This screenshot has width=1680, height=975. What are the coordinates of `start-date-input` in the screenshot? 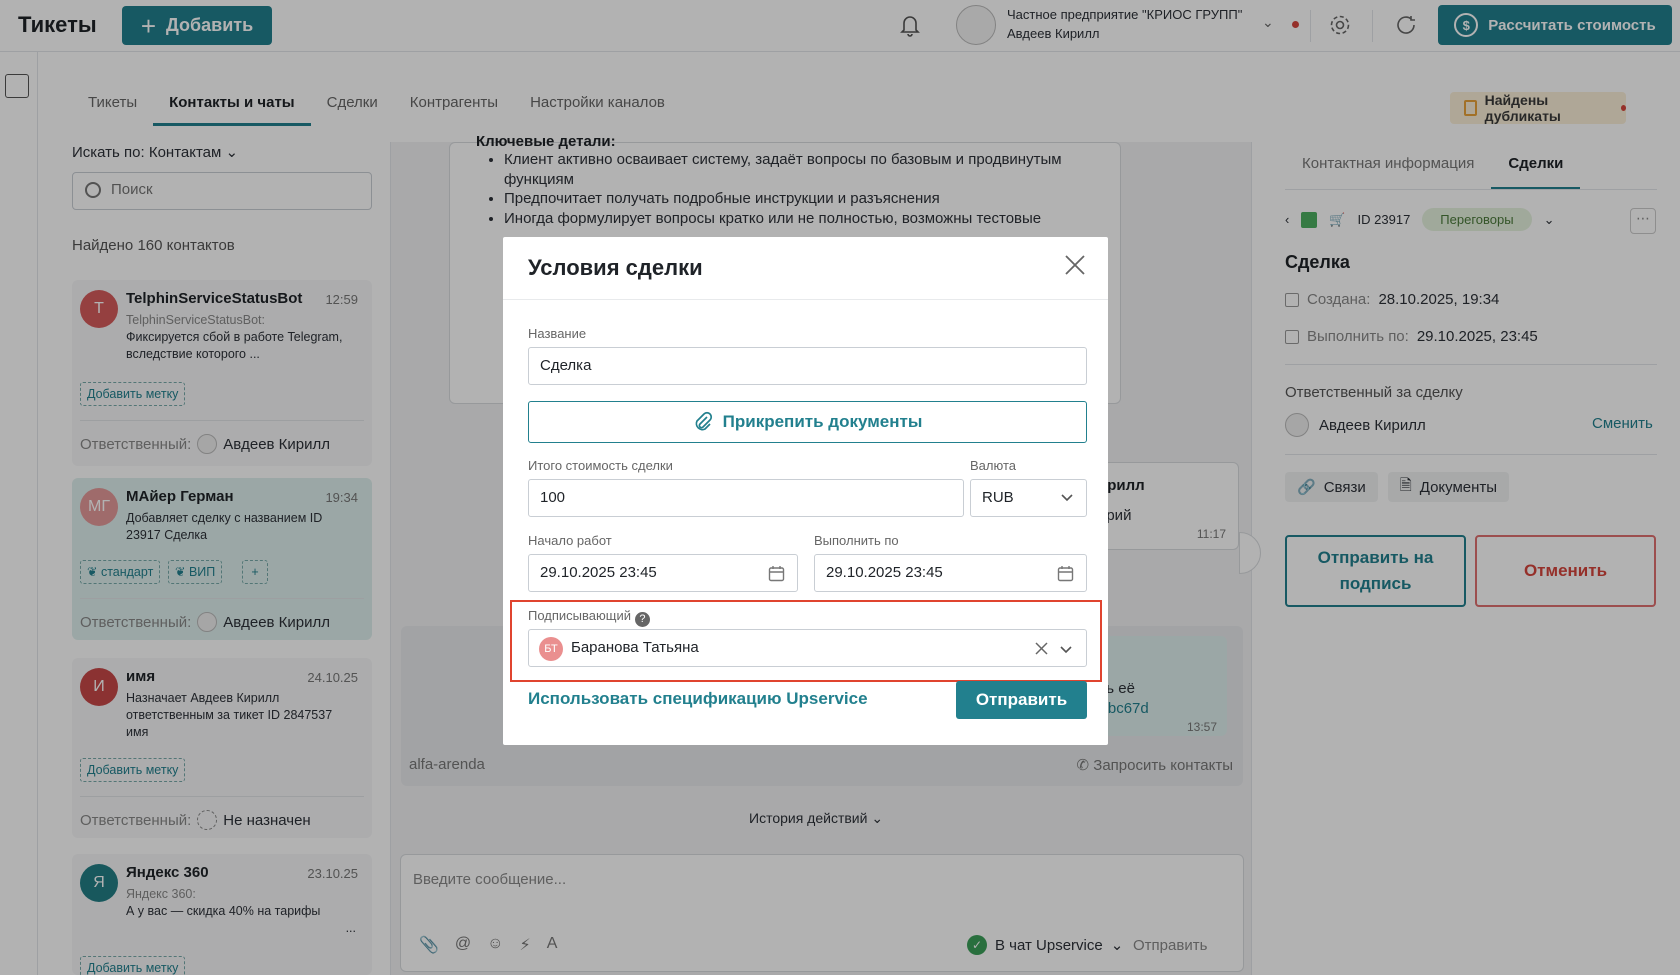 It's located at (647, 572).